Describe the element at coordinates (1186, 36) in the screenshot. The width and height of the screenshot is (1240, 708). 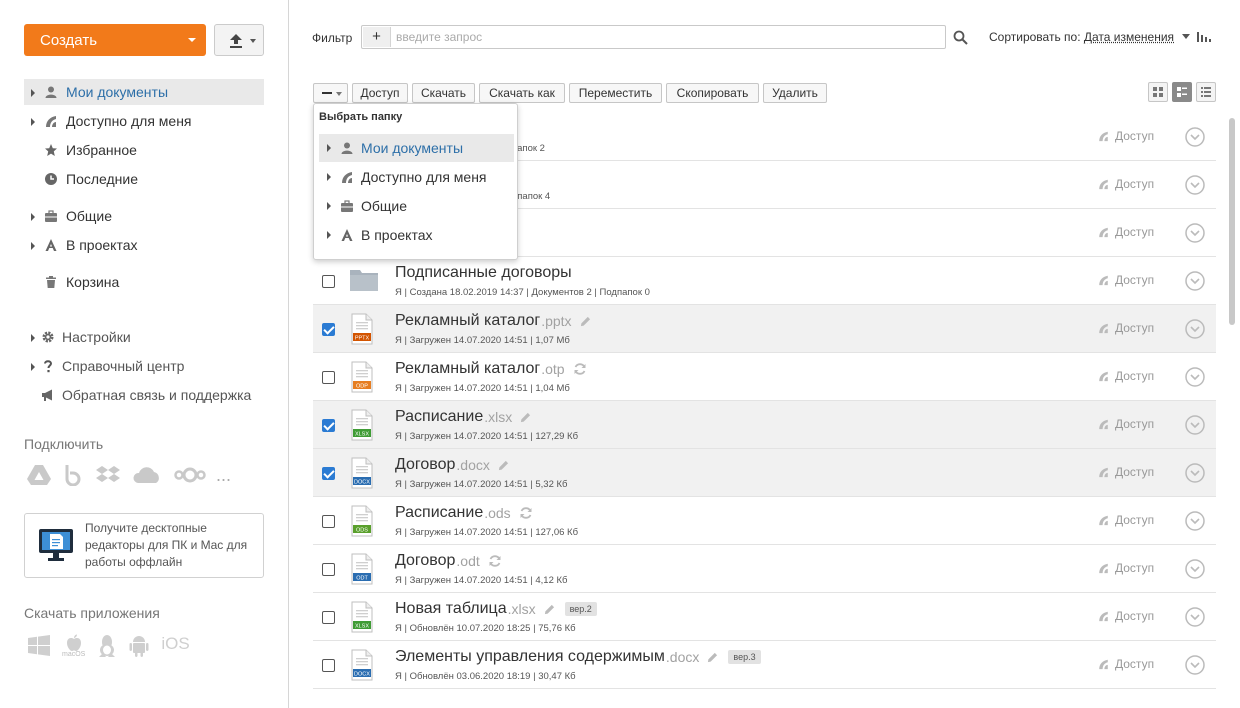
I see `chevron-down-icon` at that location.